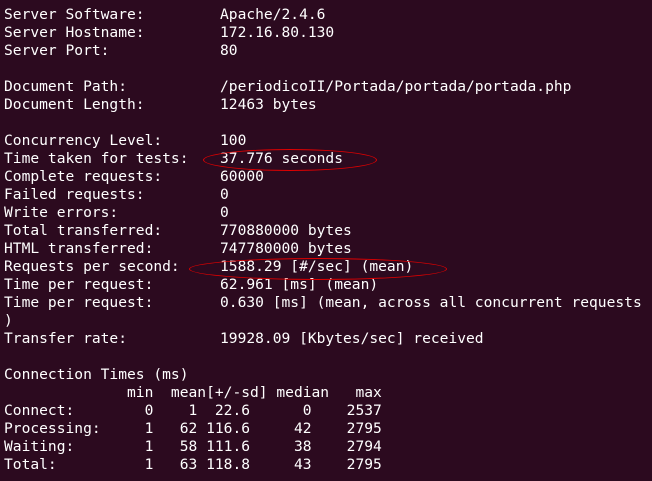  What do you see at coordinates (61, 212) in the screenshot?
I see `write-errors-label: Write errors:` at bounding box center [61, 212].